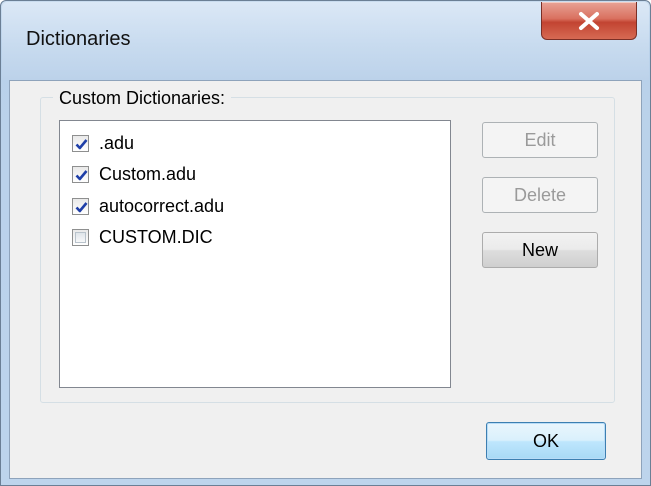 The width and height of the screenshot is (651, 486). I want to click on dictionary-name: CUSTOM.DIC, so click(156, 236).